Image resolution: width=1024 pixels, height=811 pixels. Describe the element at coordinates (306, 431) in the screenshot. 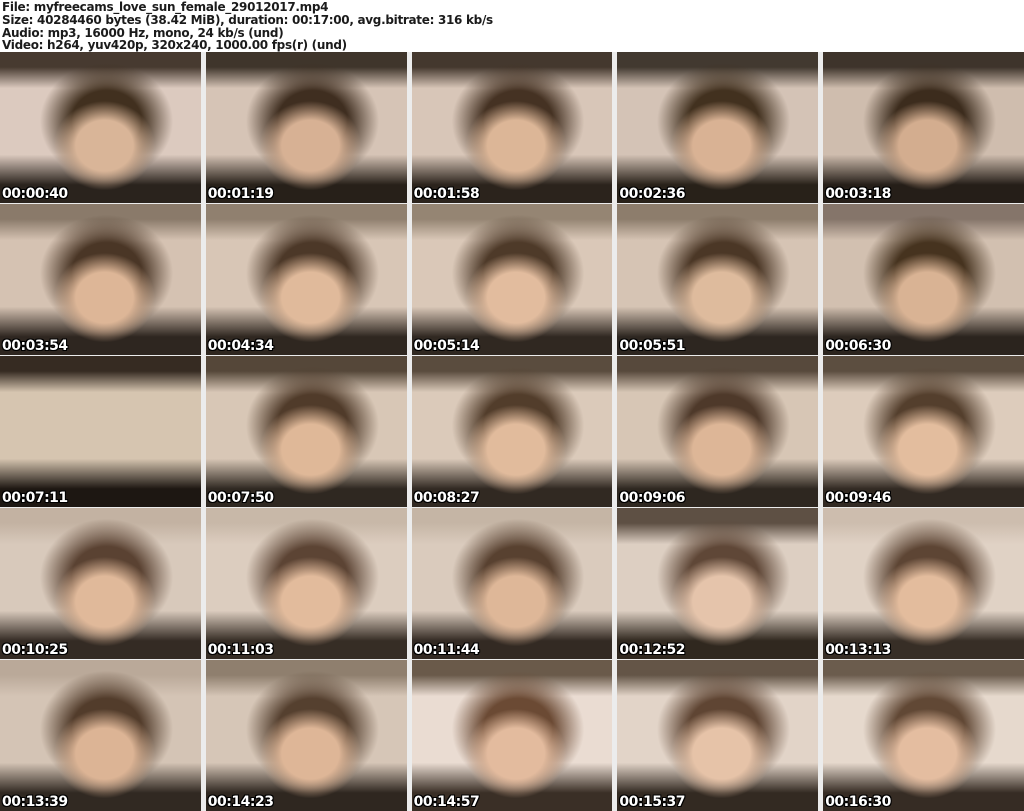

I see `video-frame-thumbnail: 00:07:50` at that location.